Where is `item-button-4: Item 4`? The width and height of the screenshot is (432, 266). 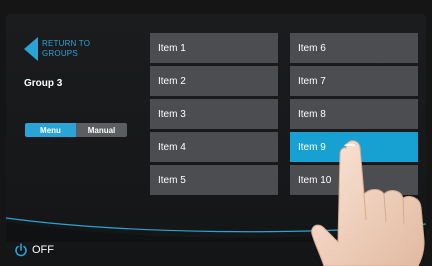
item-button-4: Item 4 is located at coordinates (214, 147).